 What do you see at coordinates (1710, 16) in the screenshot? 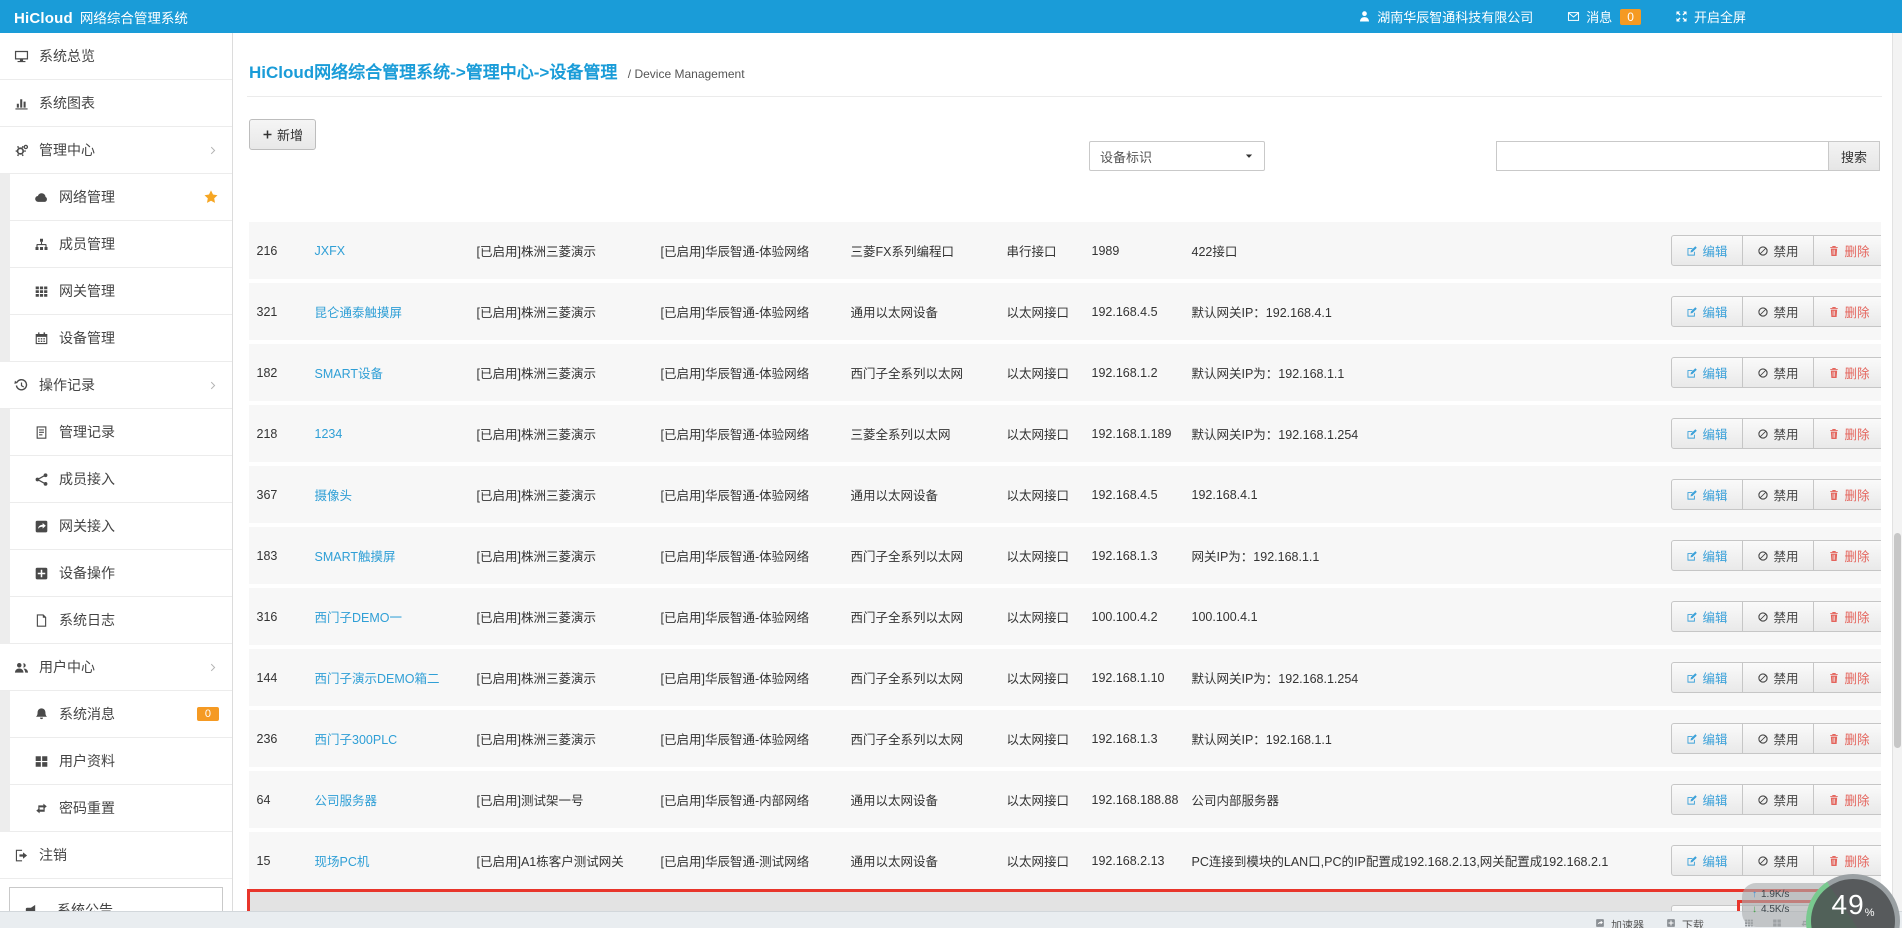
I see `fullscreen-button: 开启全屏` at bounding box center [1710, 16].